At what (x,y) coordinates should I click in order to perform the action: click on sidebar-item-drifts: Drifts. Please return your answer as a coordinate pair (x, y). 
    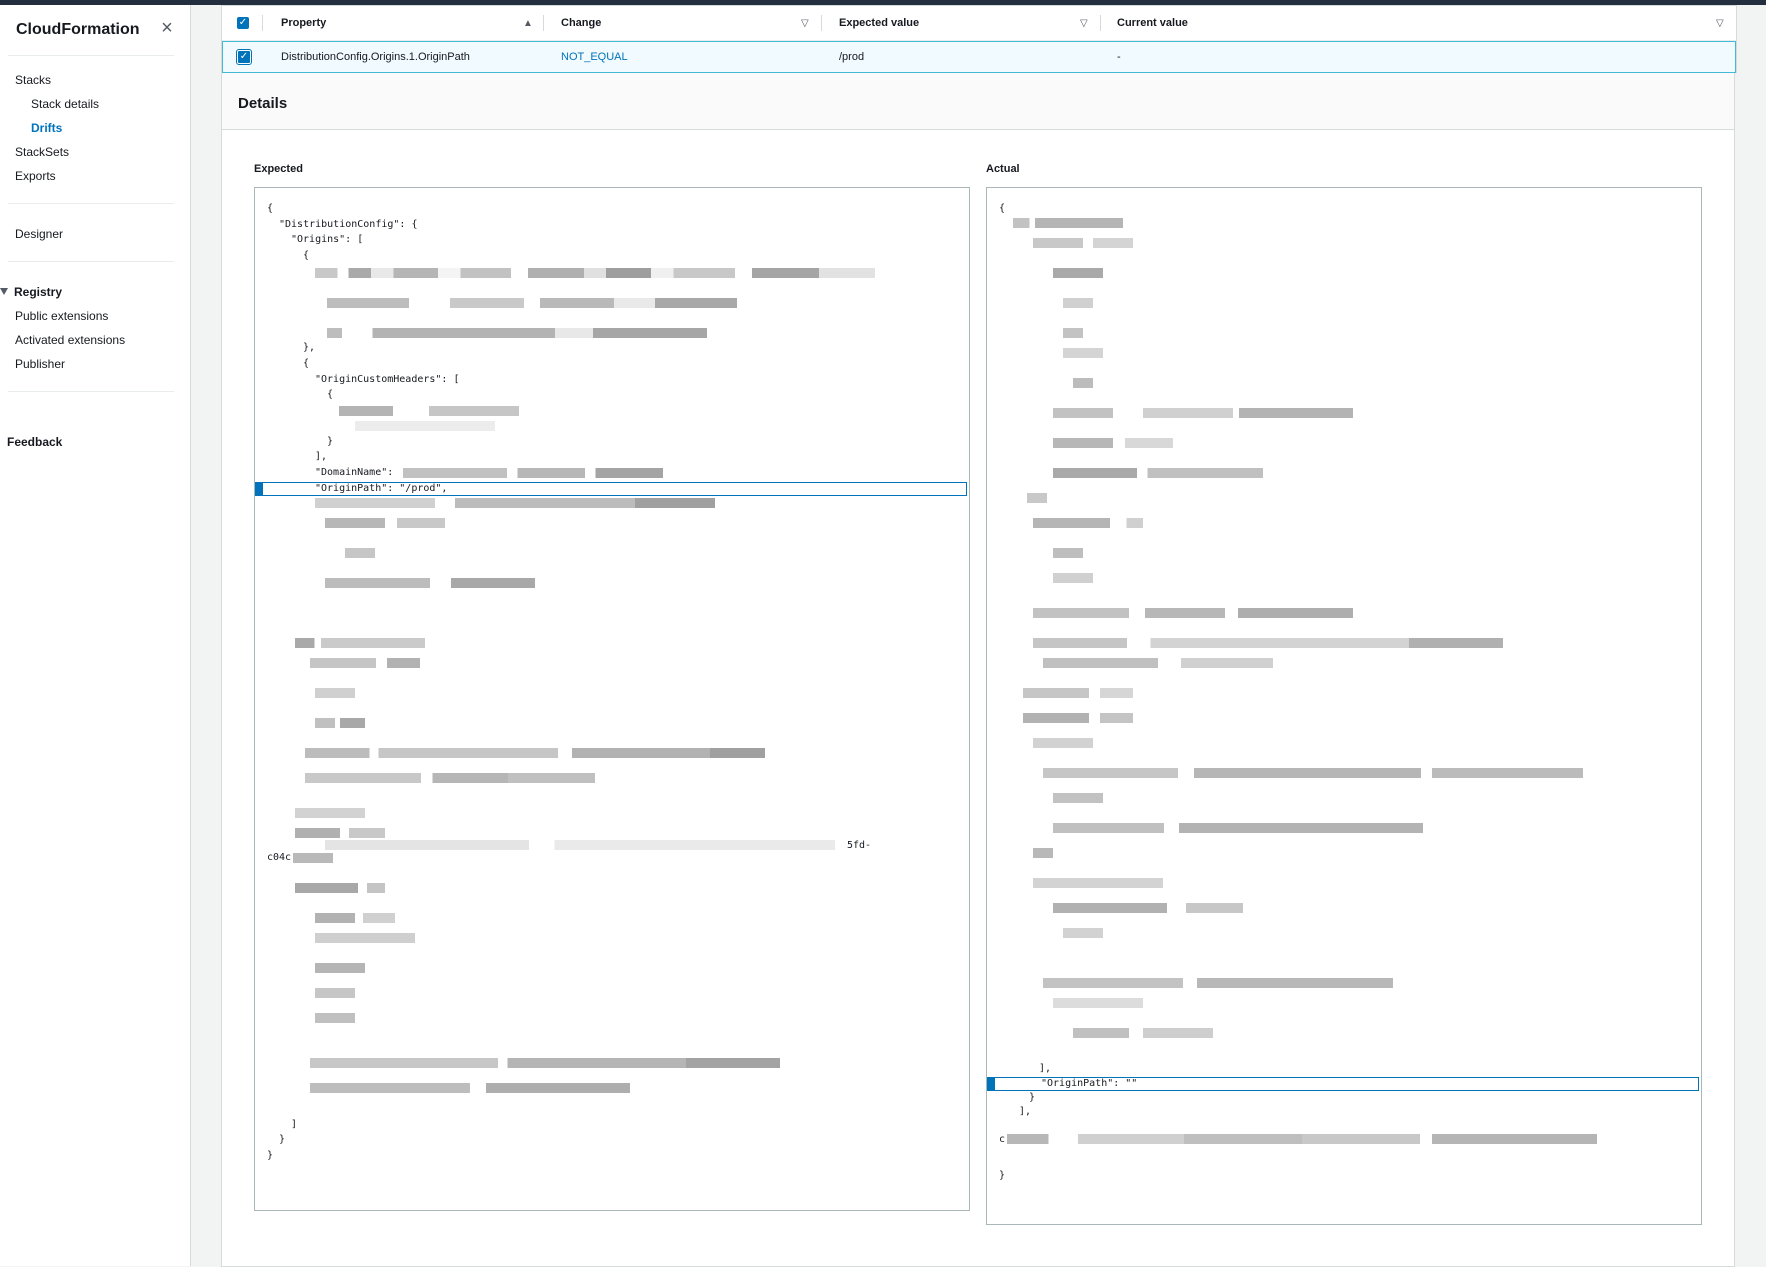
    Looking at the image, I should click on (46, 128).